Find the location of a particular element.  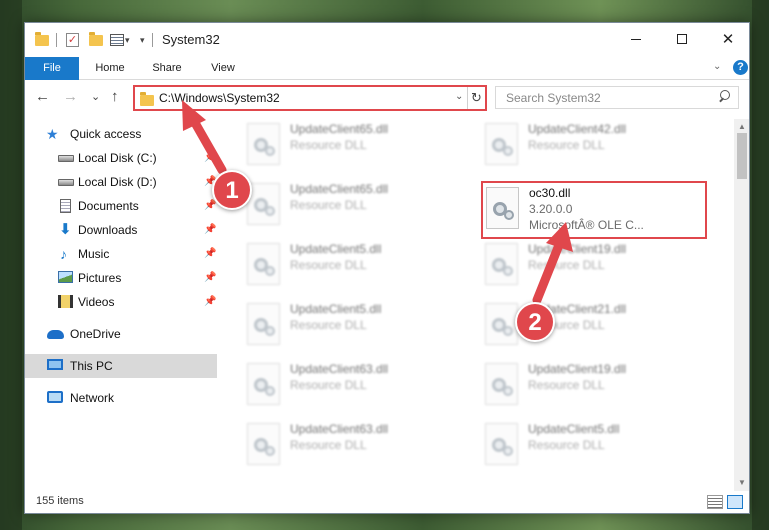

file-name: UpdateClient19.dll is located at coordinates (577, 249).